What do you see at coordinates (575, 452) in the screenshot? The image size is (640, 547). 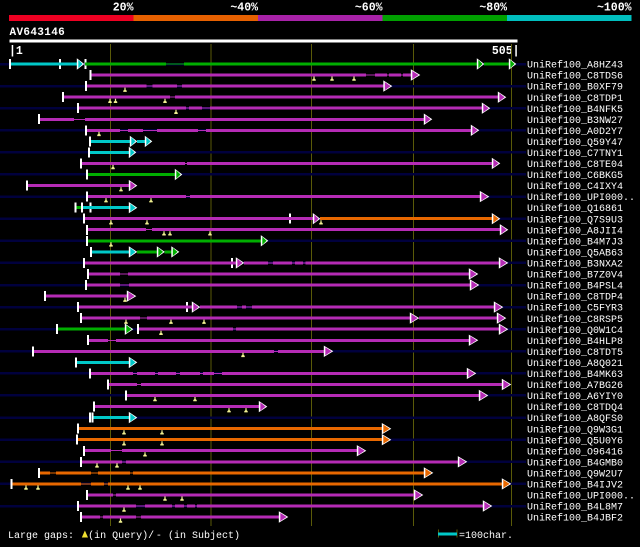 I see `svg-text: UniRef100_O96416` at bounding box center [575, 452].